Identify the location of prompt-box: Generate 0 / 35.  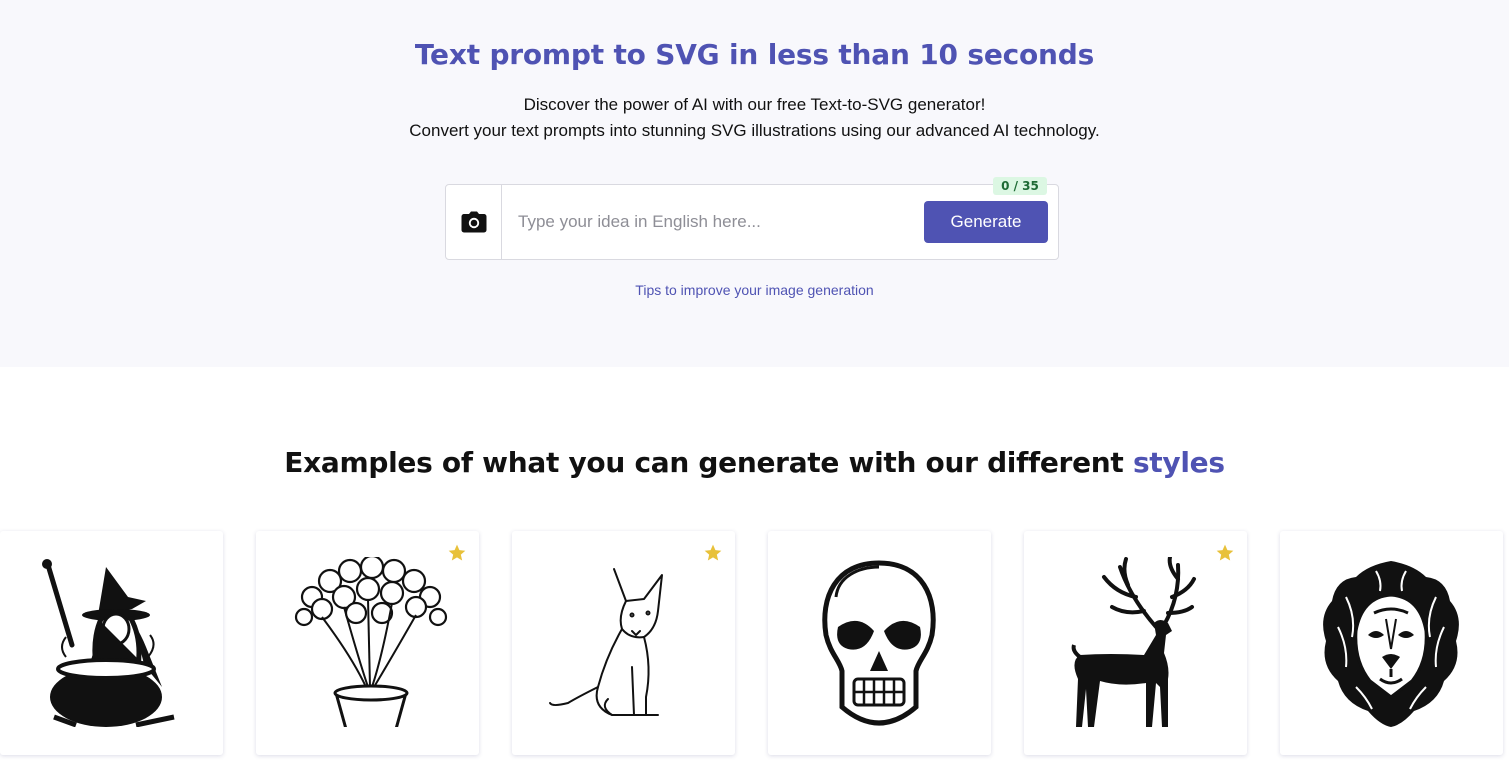
(752, 218).